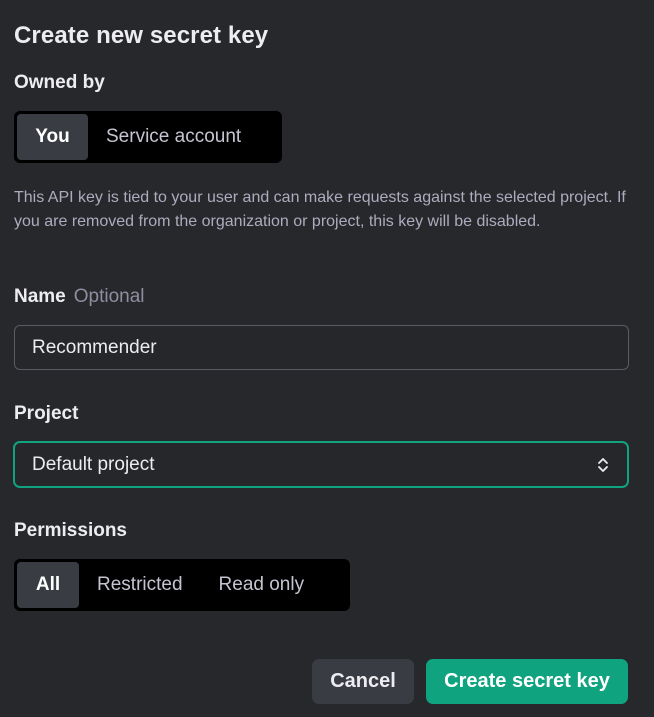  What do you see at coordinates (363, 681) in the screenshot?
I see `cancel-button: Cancel` at bounding box center [363, 681].